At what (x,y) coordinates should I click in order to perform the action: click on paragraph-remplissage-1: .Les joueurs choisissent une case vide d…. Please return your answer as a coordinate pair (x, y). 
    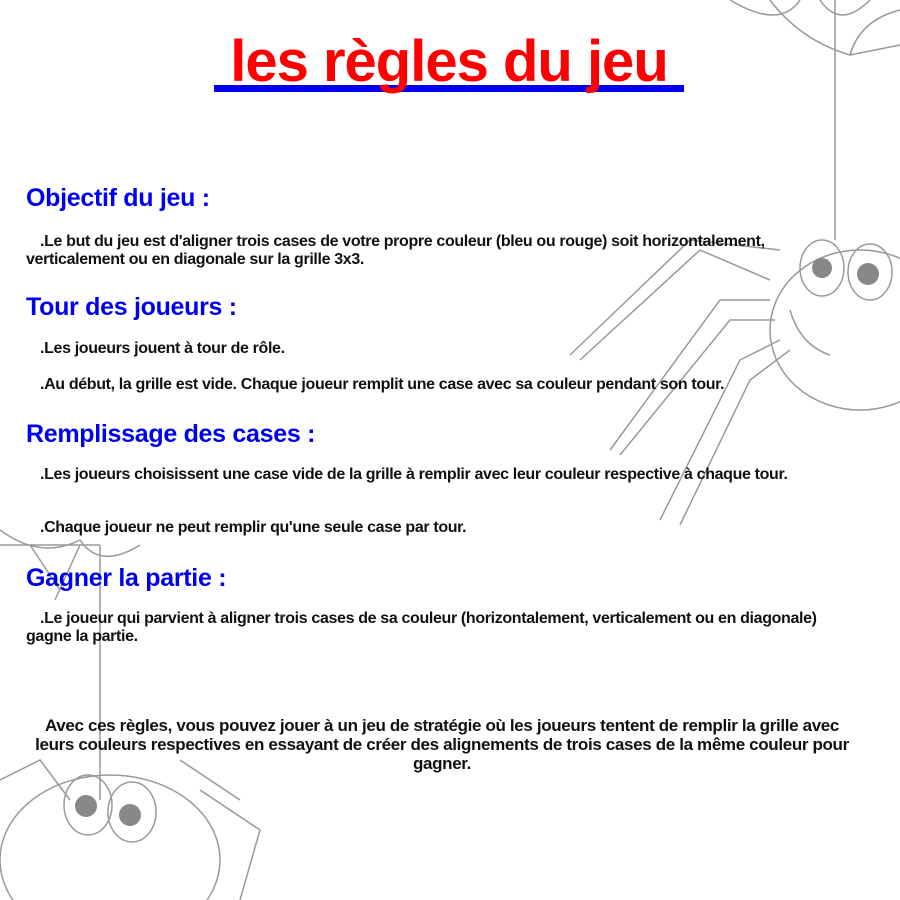
    Looking at the image, I should click on (414, 474).